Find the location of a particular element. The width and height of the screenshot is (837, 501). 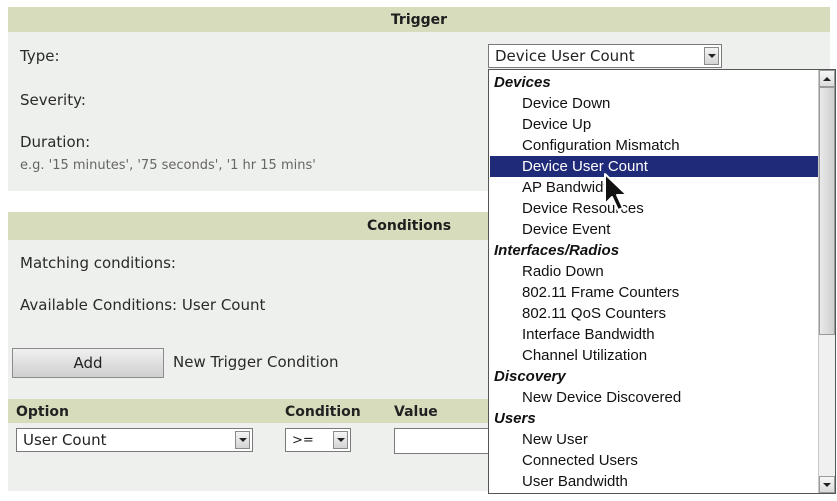

type-select: Device User Count is located at coordinates (605, 56).